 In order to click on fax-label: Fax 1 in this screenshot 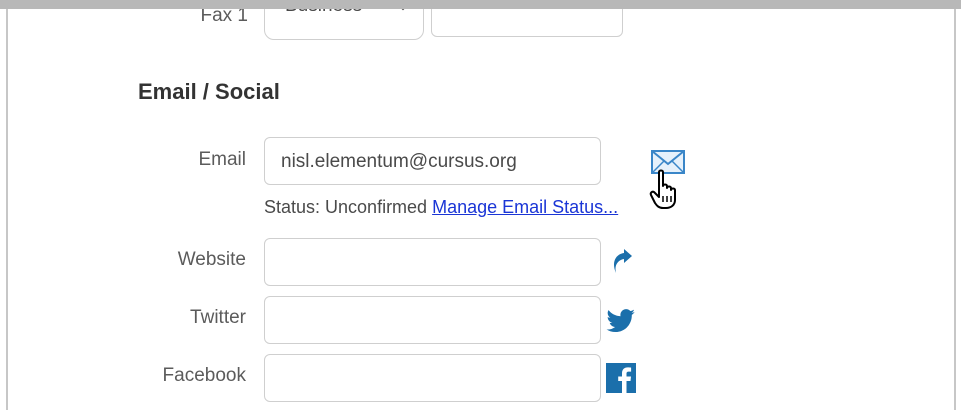, I will do `click(224, 17)`.